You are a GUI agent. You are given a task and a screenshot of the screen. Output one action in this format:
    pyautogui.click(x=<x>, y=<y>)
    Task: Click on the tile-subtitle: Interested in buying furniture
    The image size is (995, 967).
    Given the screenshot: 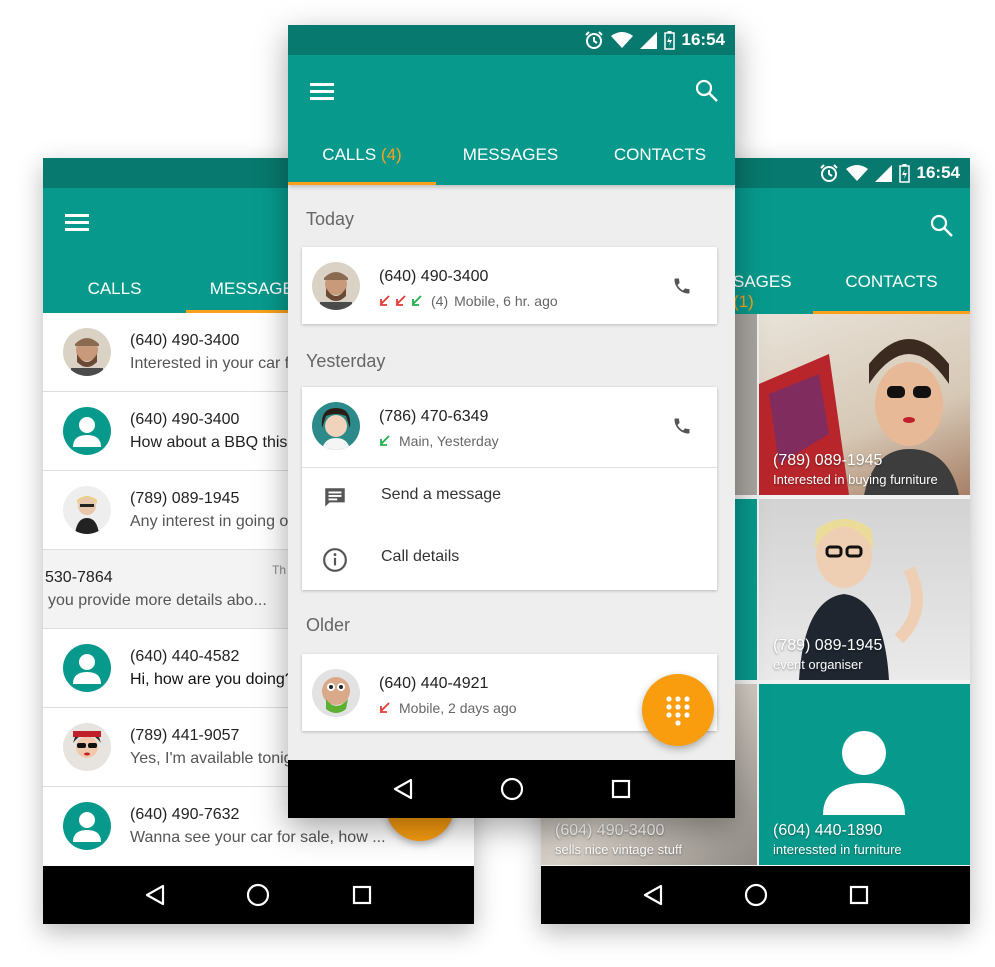 What is the action you would take?
    pyautogui.click(x=855, y=479)
    